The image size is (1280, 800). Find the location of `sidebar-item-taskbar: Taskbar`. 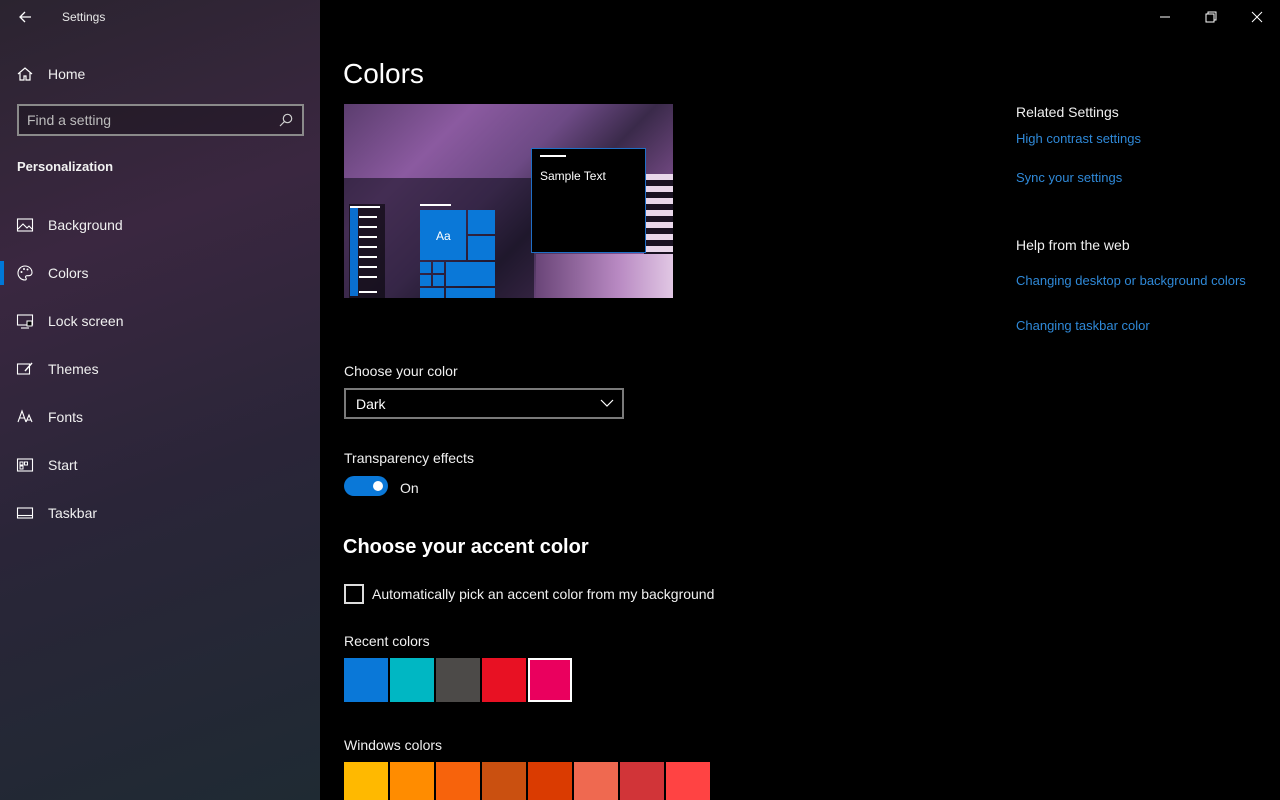

sidebar-item-taskbar: Taskbar is located at coordinates (160, 513).